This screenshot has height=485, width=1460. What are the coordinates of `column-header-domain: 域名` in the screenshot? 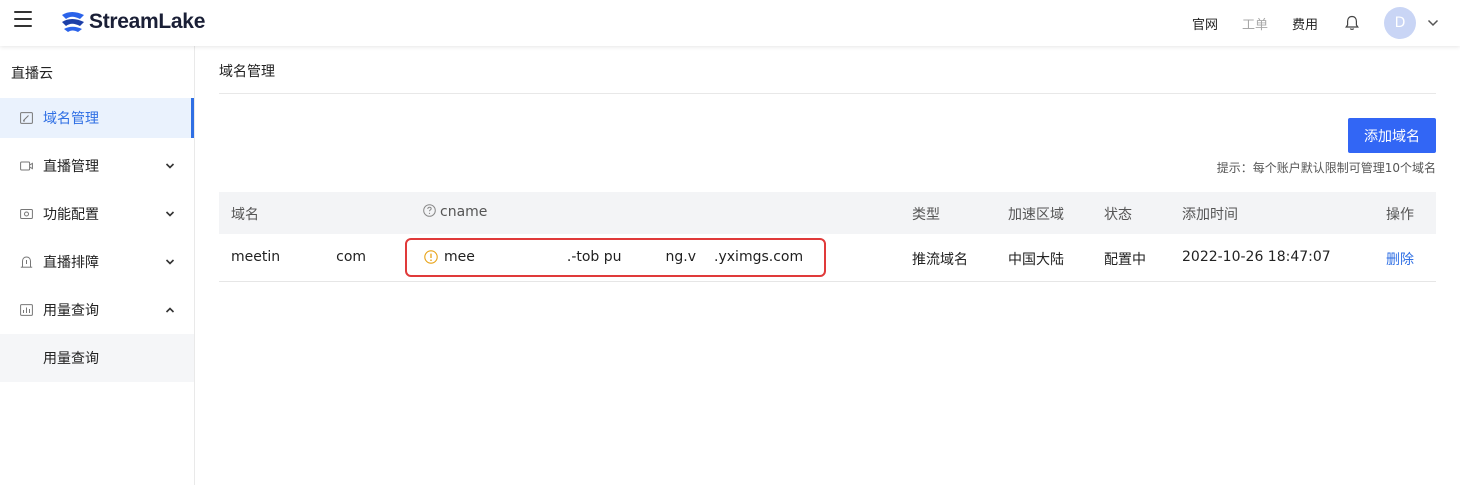 It's located at (245, 215).